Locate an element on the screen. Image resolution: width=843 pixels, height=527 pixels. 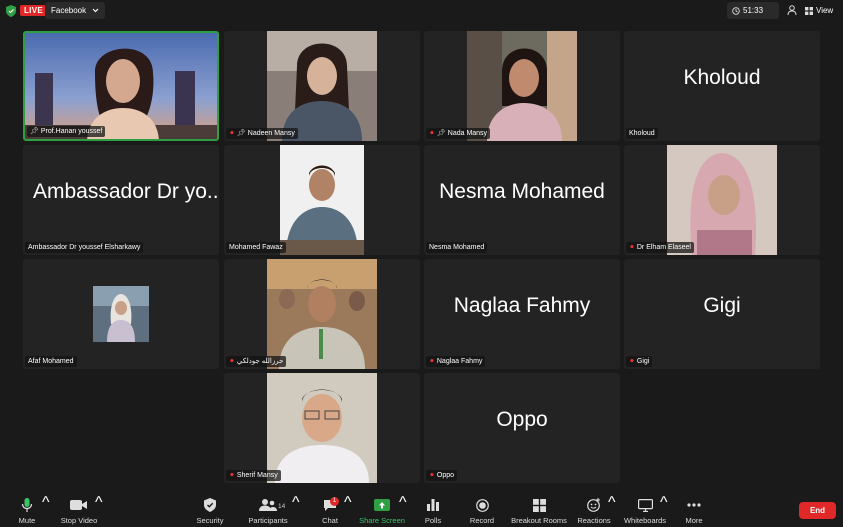
participant-name-label: ⚫︎ Naglaa Fahmy is located at coordinates (456, 361).